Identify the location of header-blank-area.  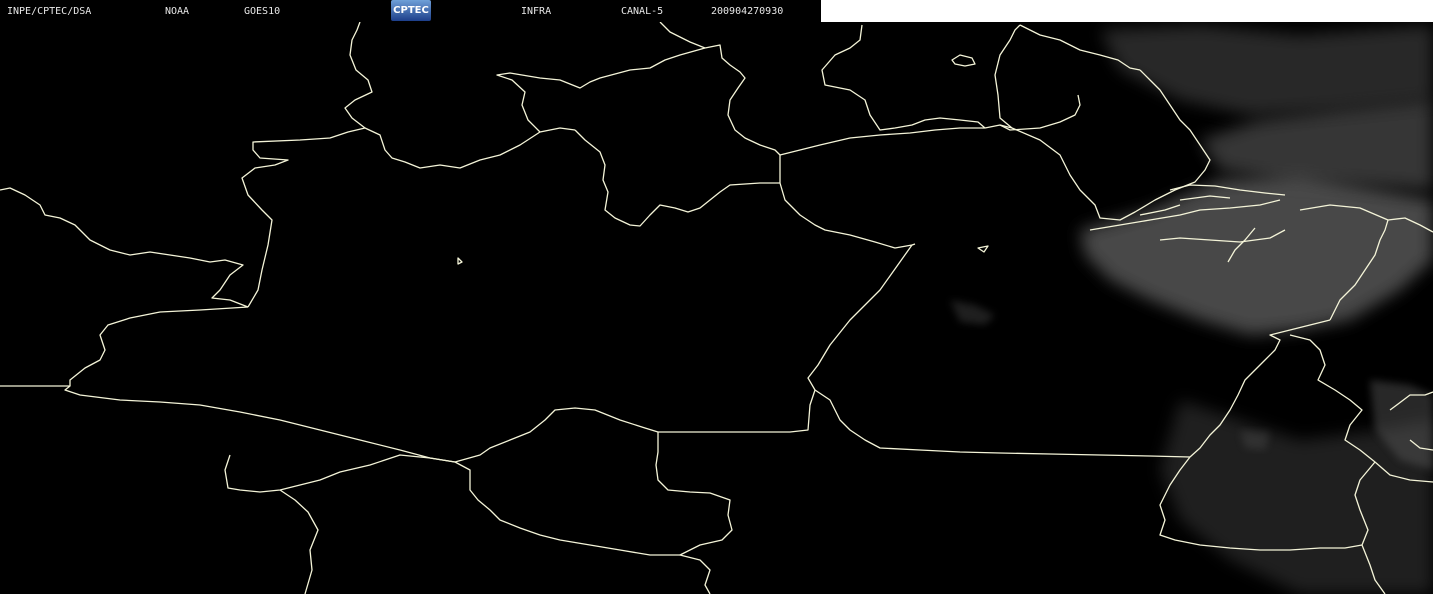
(1127, 11).